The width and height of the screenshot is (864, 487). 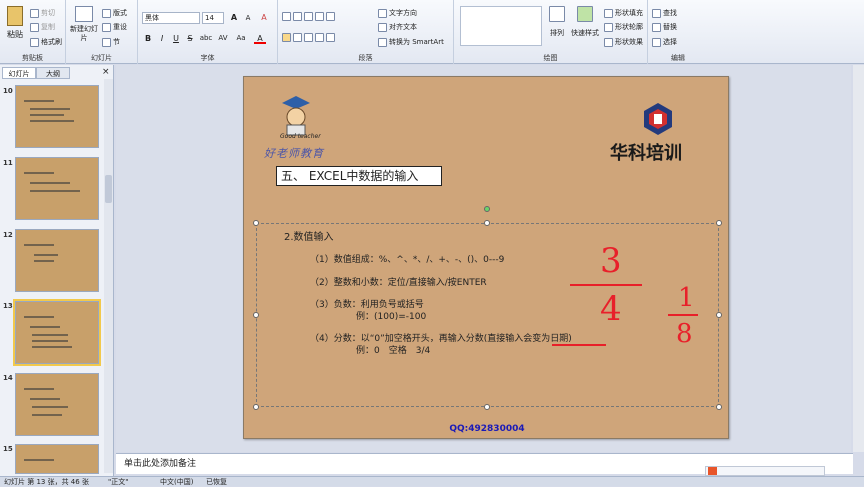 I want to click on format-painter-button: 格式刷, so click(x=46, y=42).